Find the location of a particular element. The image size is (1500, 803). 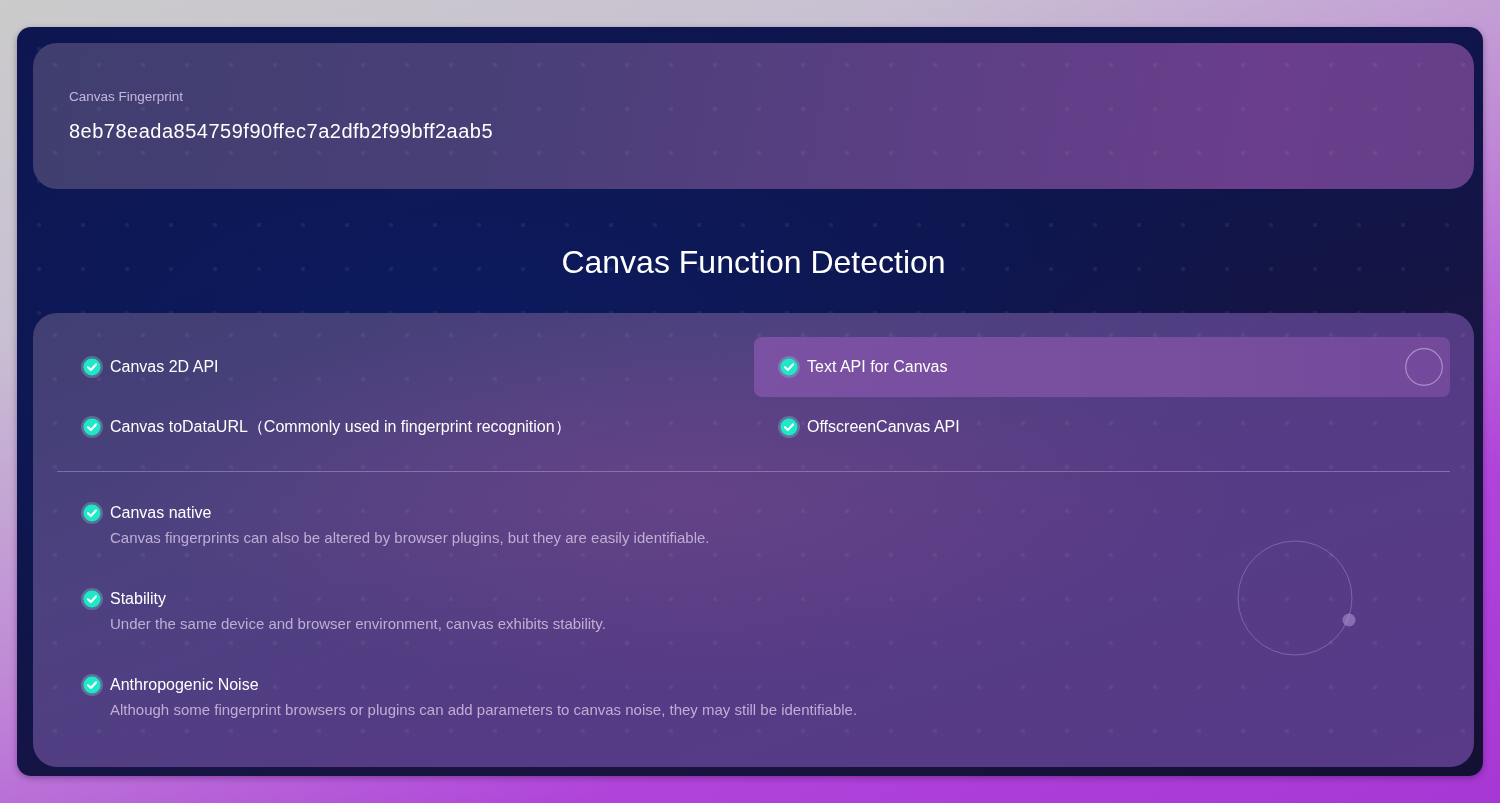

function-item: OffscreenCanvas API is located at coordinates (1102, 427).